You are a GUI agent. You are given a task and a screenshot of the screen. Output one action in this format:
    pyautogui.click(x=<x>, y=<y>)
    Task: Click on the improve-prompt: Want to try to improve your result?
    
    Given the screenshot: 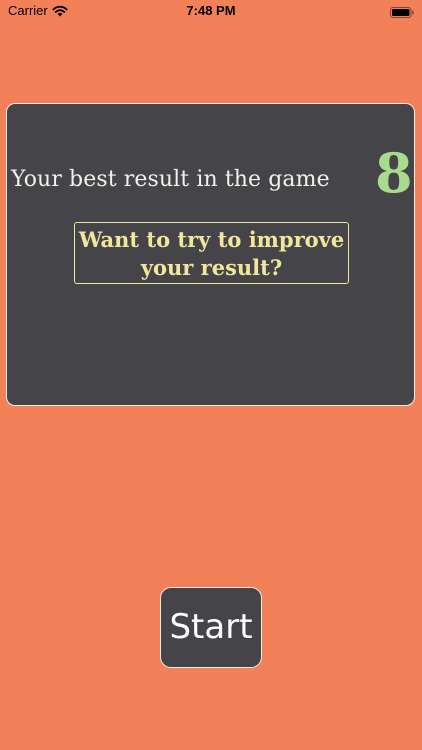 What is the action you would take?
    pyautogui.click(x=211, y=253)
    